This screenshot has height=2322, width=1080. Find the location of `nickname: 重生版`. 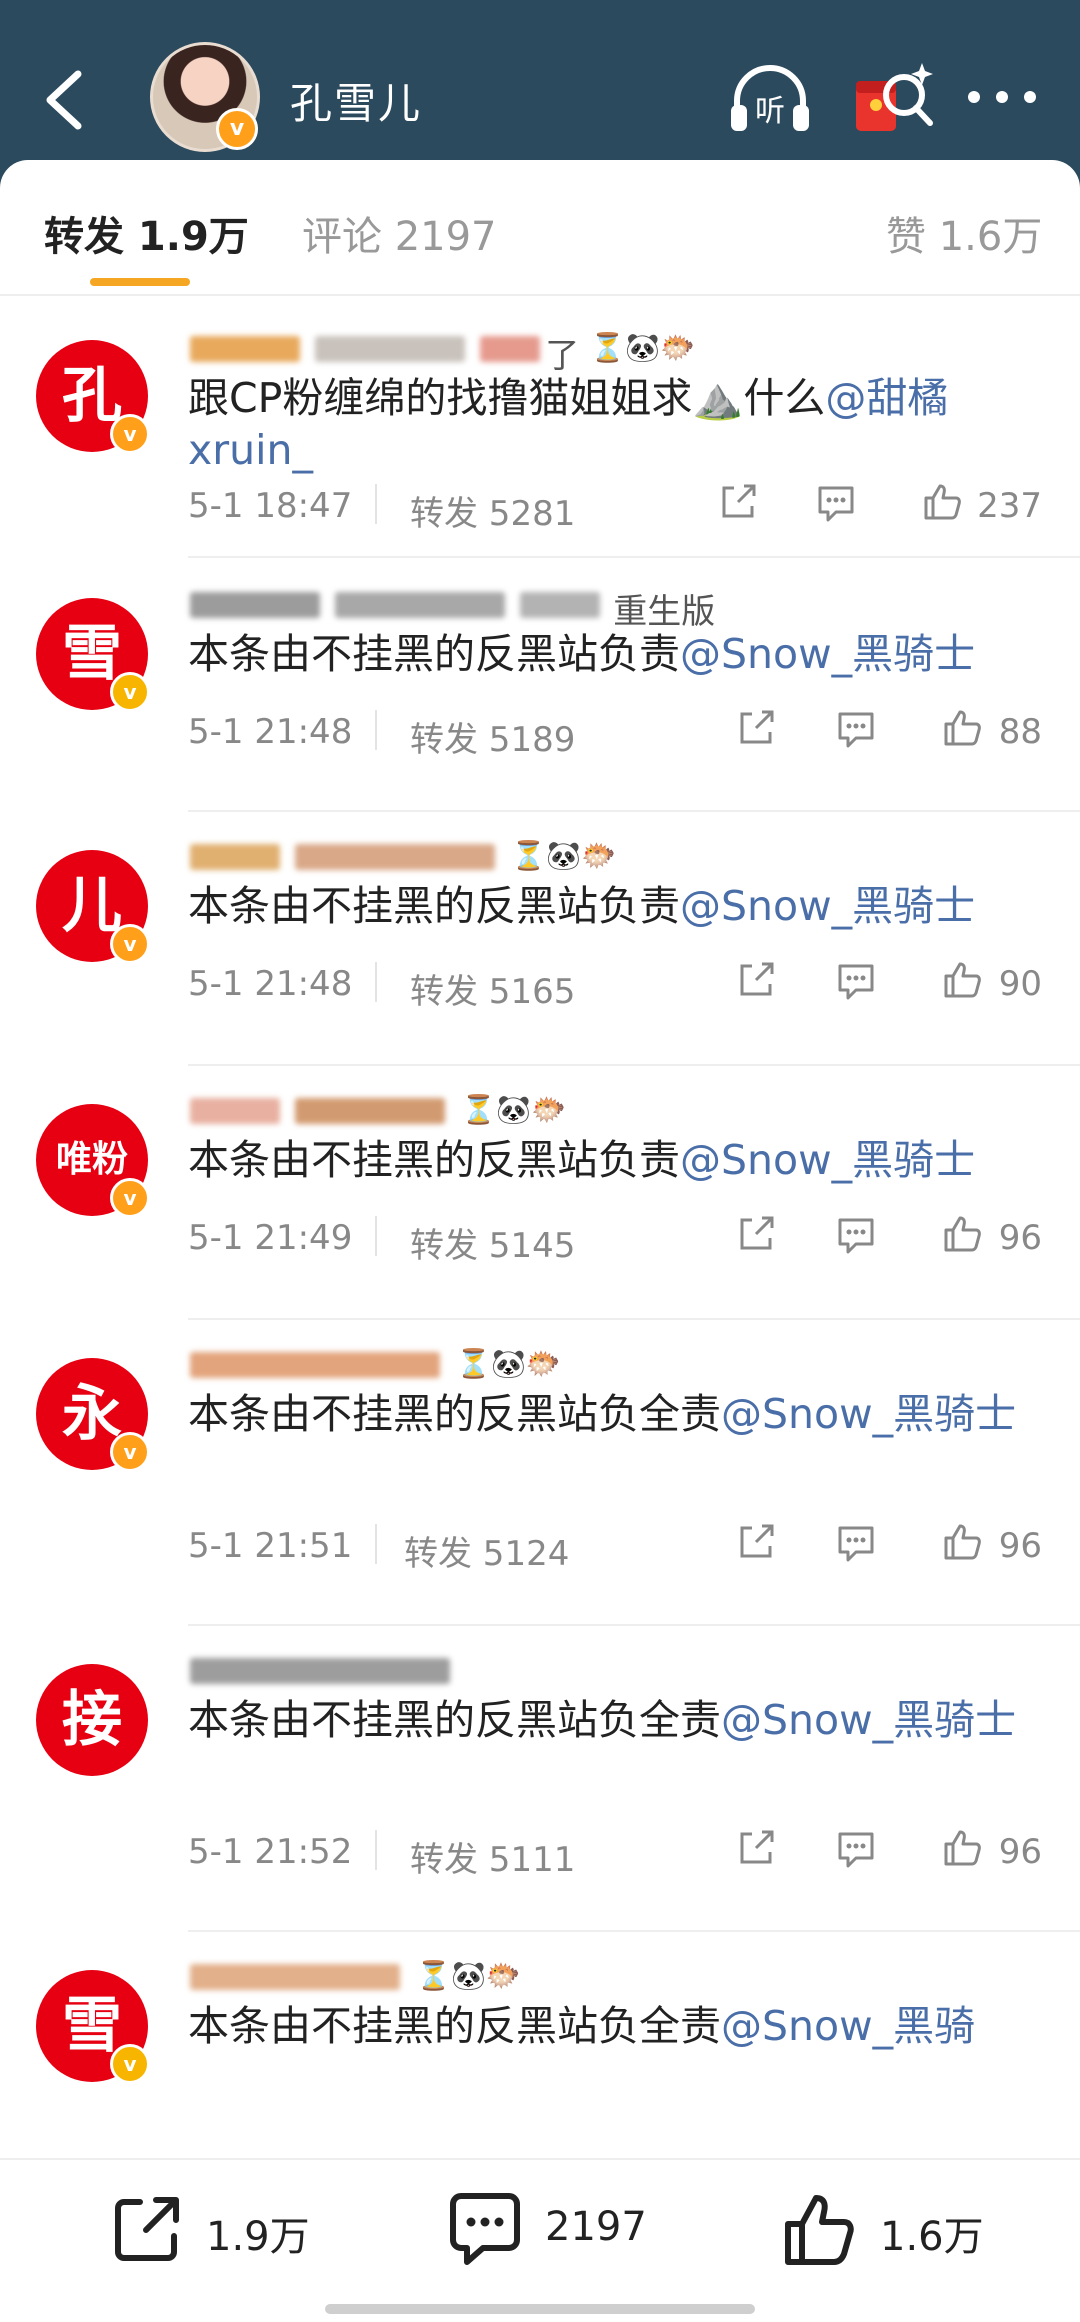

nickname: 重生版 is located at coordinates (590, 608).